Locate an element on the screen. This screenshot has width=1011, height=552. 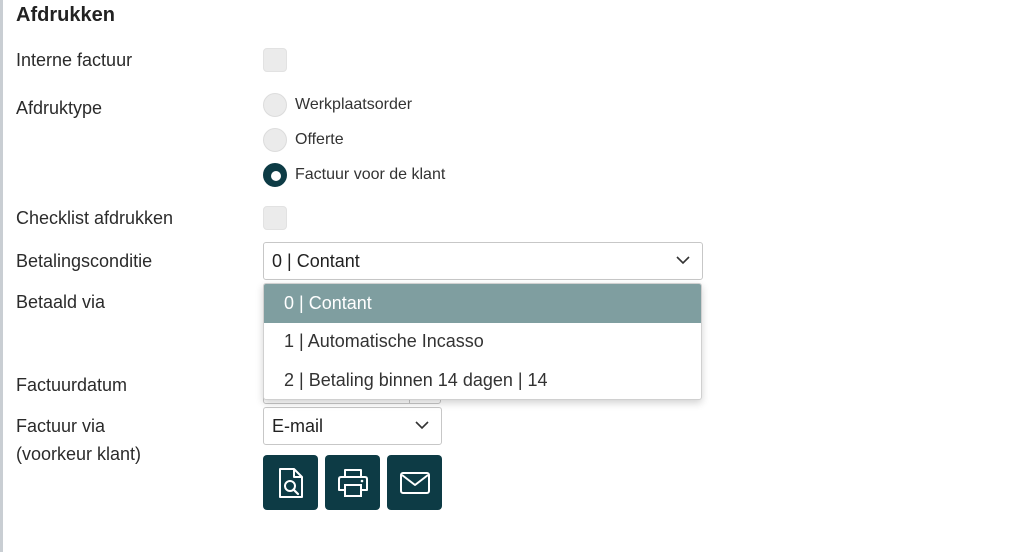
radio-label: Werkplaatsorder is located at coordinates (354, 104).